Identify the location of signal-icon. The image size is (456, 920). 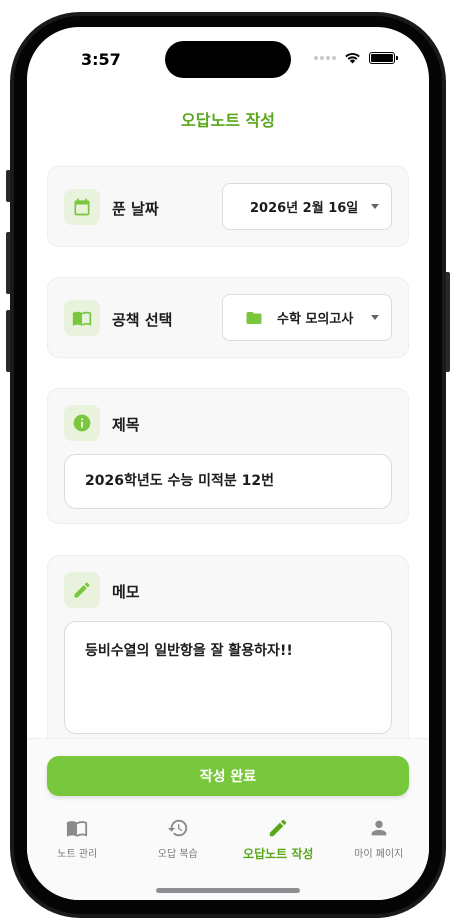
(325, 58).